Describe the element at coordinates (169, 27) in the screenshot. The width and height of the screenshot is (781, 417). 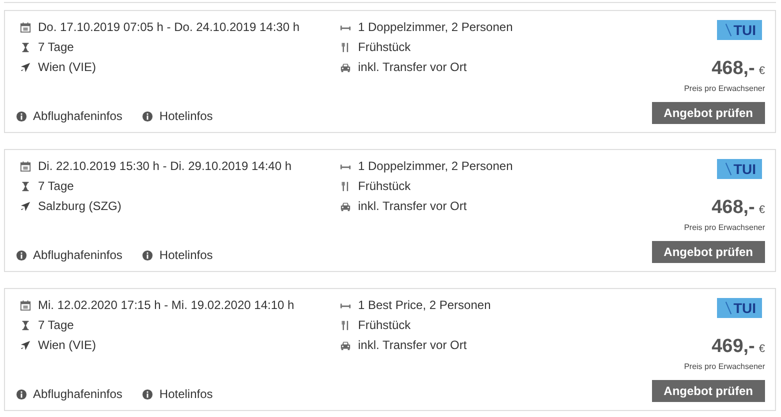
I see `travel-dates: Do. 17.10.2019 07:05 h - Do. 24.10.2019 14:30 h` at that location.